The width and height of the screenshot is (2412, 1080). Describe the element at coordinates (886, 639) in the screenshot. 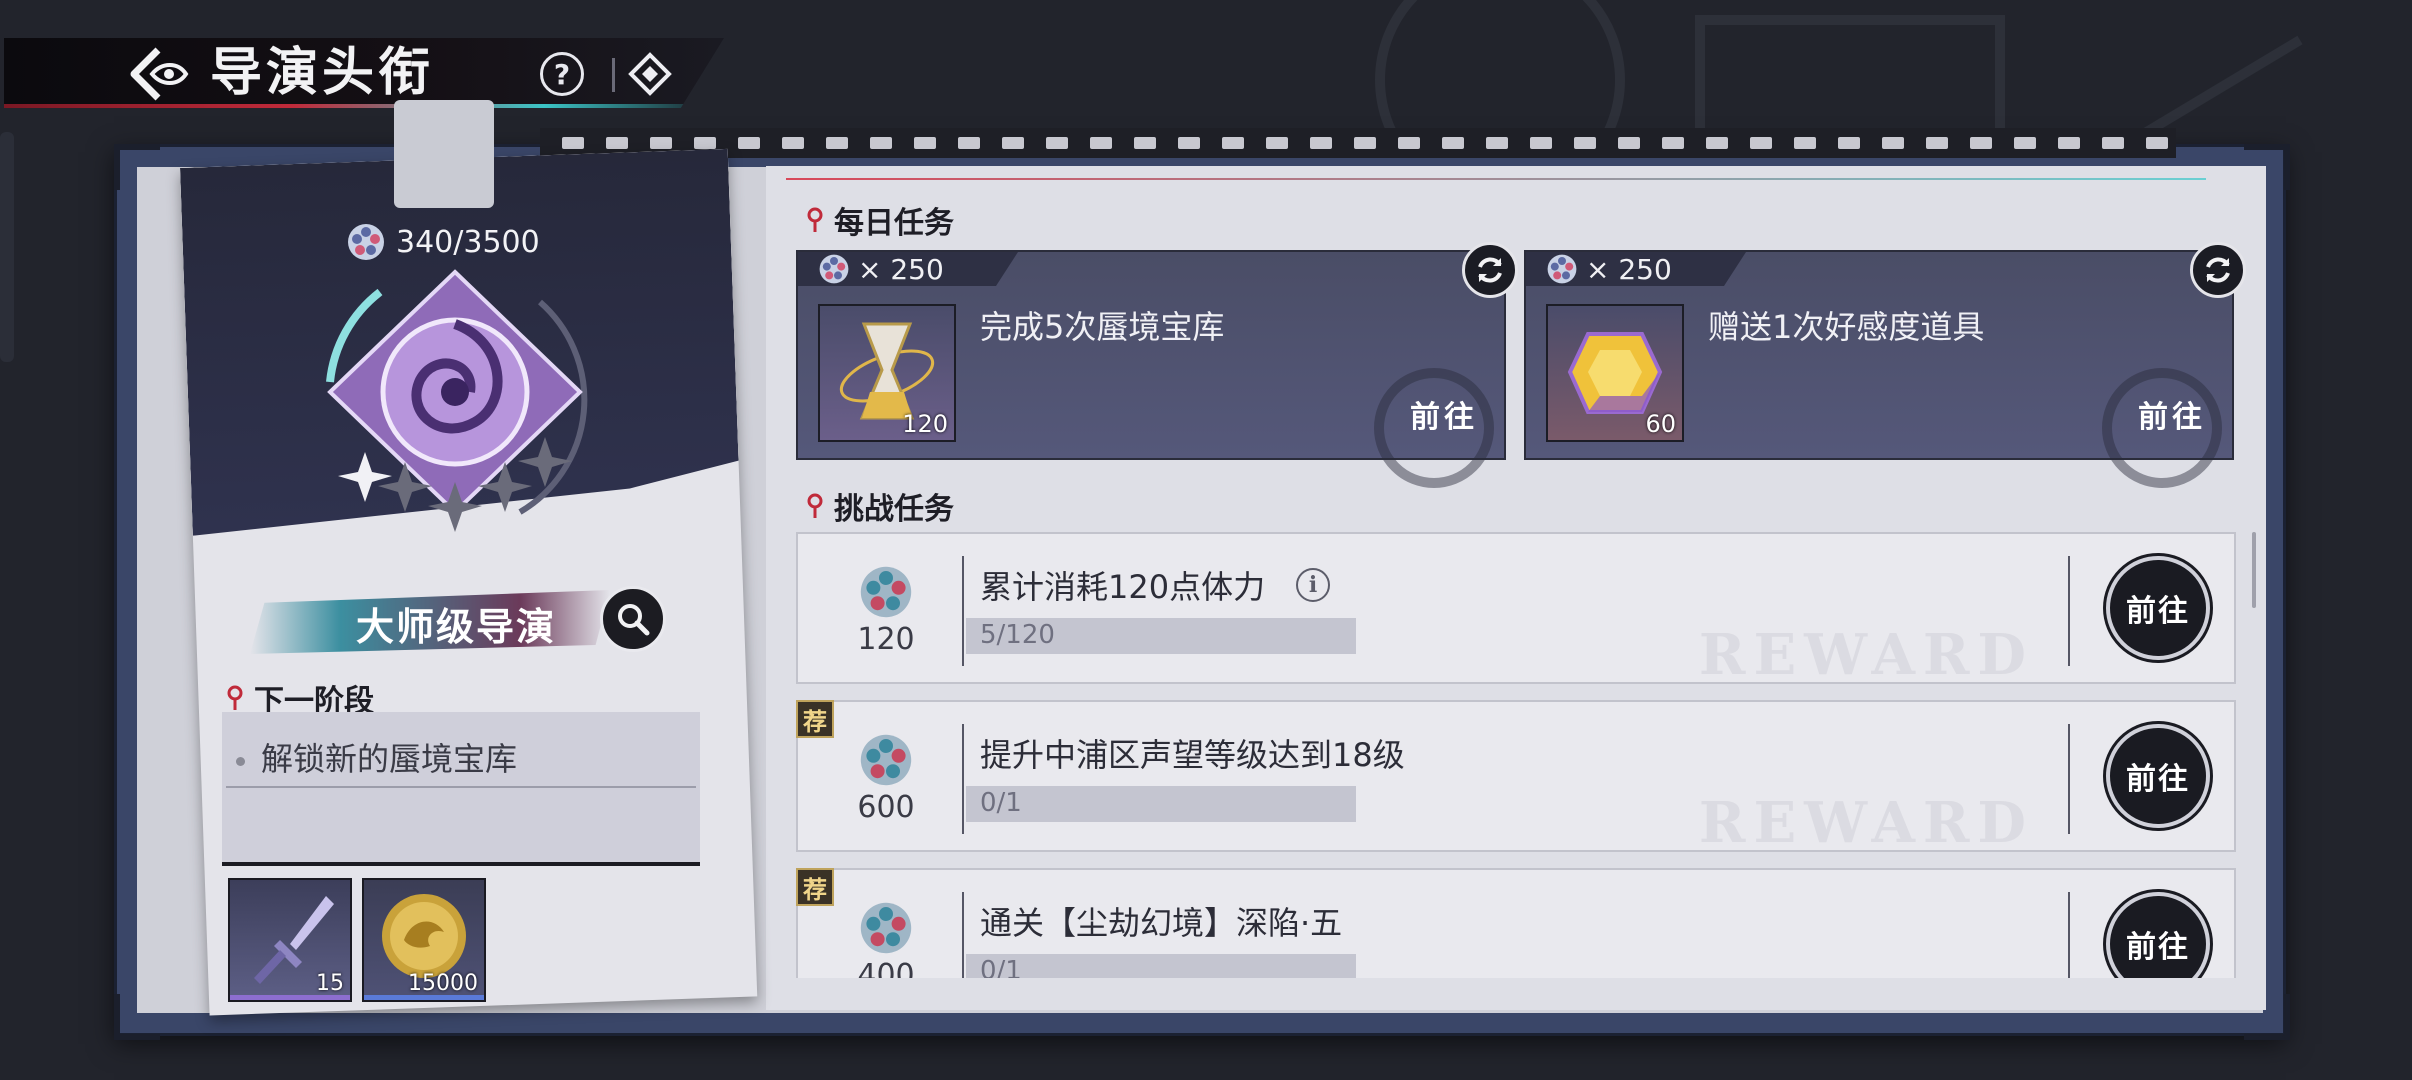

I see `challenge-reward-amount: 120` at that location.